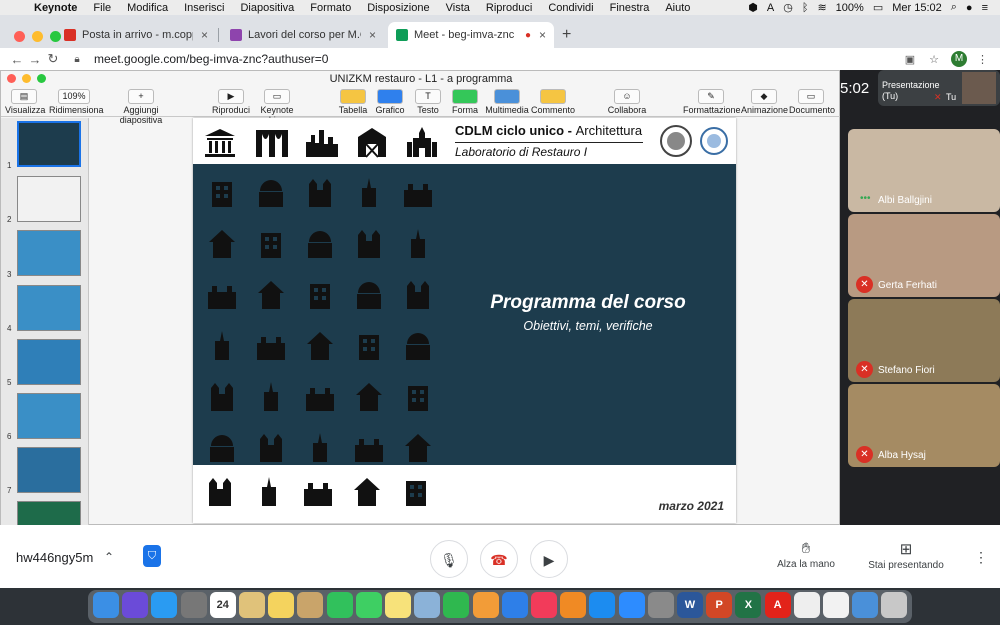  I want to click on meeting-code: hw446ngy5m, so click(54, 557).